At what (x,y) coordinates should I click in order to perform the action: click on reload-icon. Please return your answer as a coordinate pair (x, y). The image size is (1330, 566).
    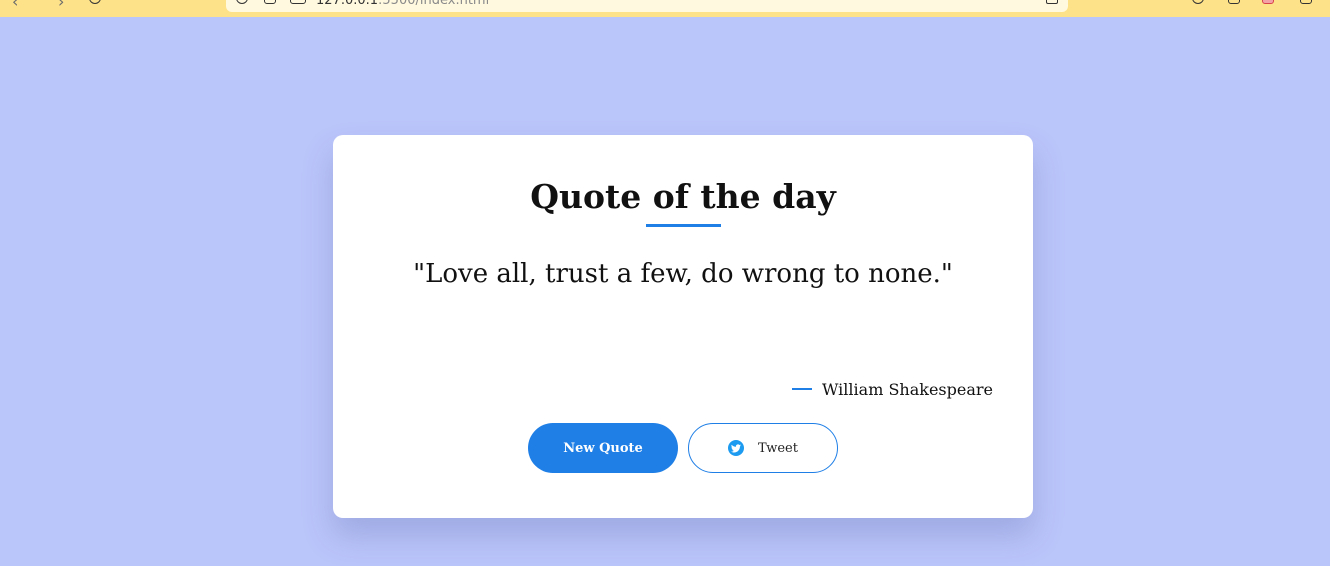
    Looking at the image, I should click on (95, 2).